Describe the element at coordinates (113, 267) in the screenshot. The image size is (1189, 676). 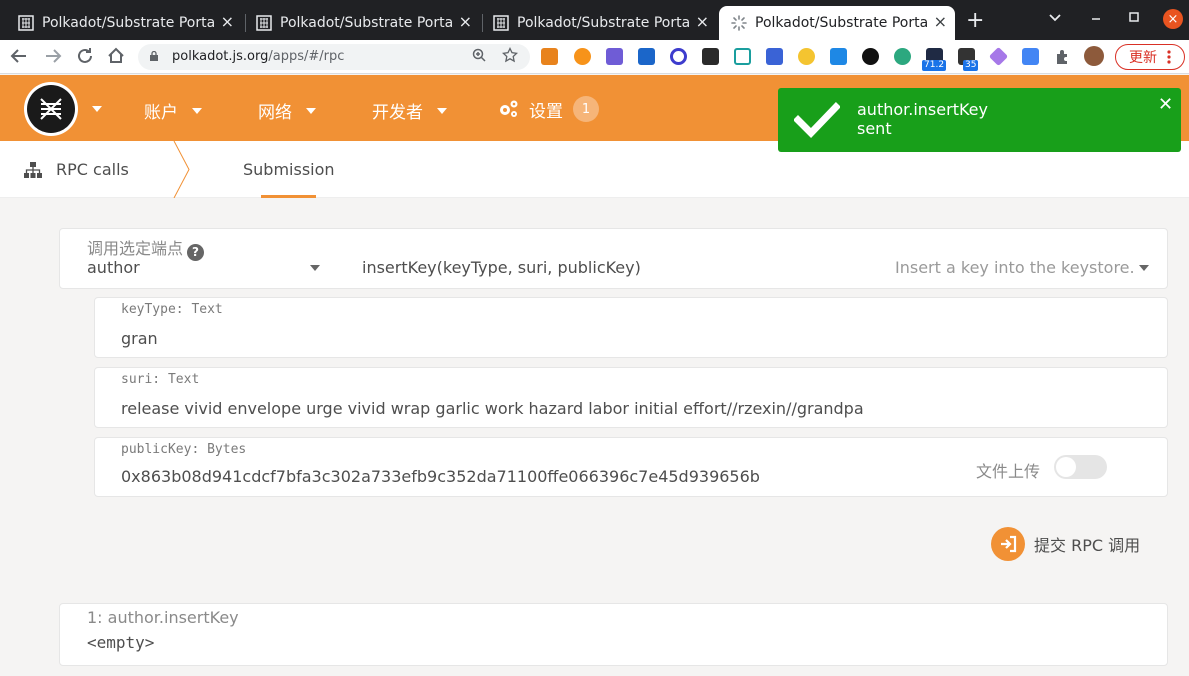
I see `module-value: author` at that location.